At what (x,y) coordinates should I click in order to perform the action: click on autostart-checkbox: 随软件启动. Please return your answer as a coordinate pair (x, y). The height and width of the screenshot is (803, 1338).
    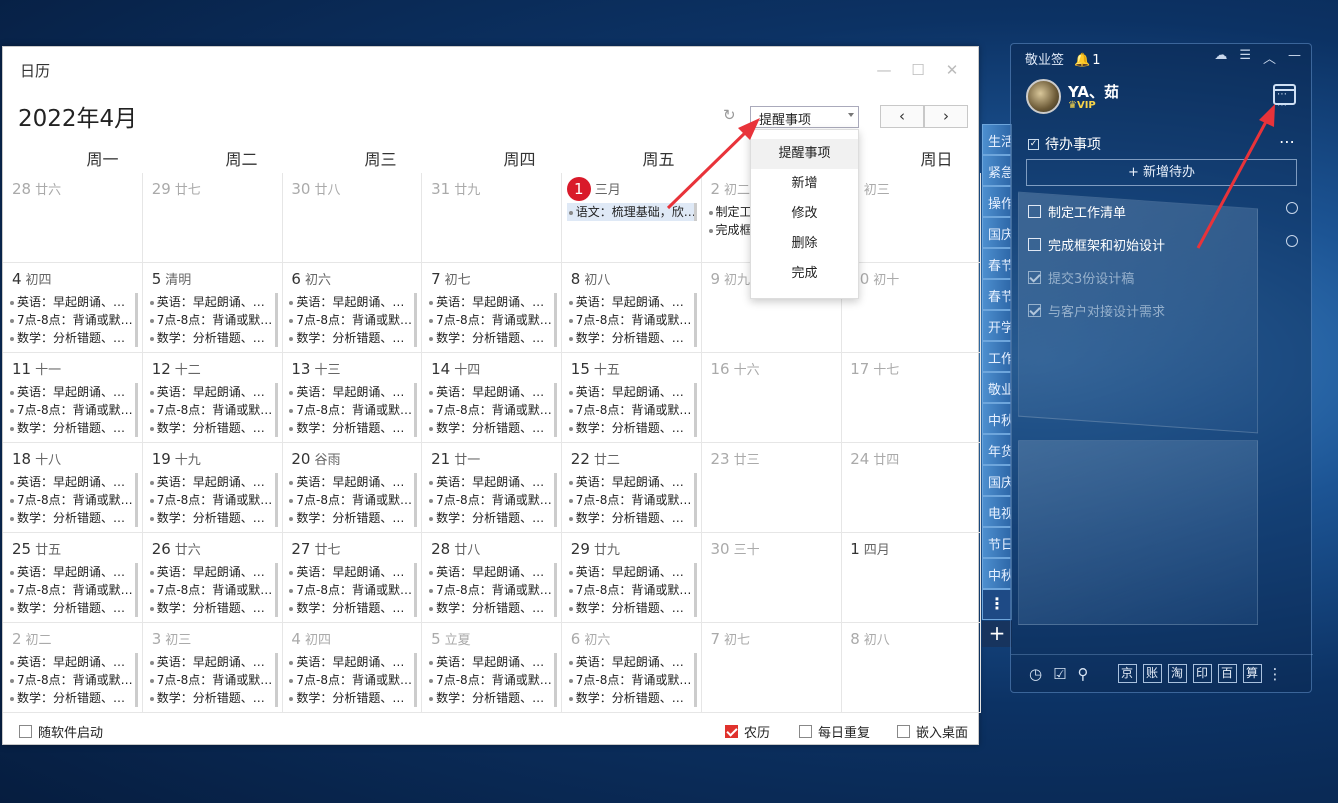
    Looking at the image, I should click on (61, 731).